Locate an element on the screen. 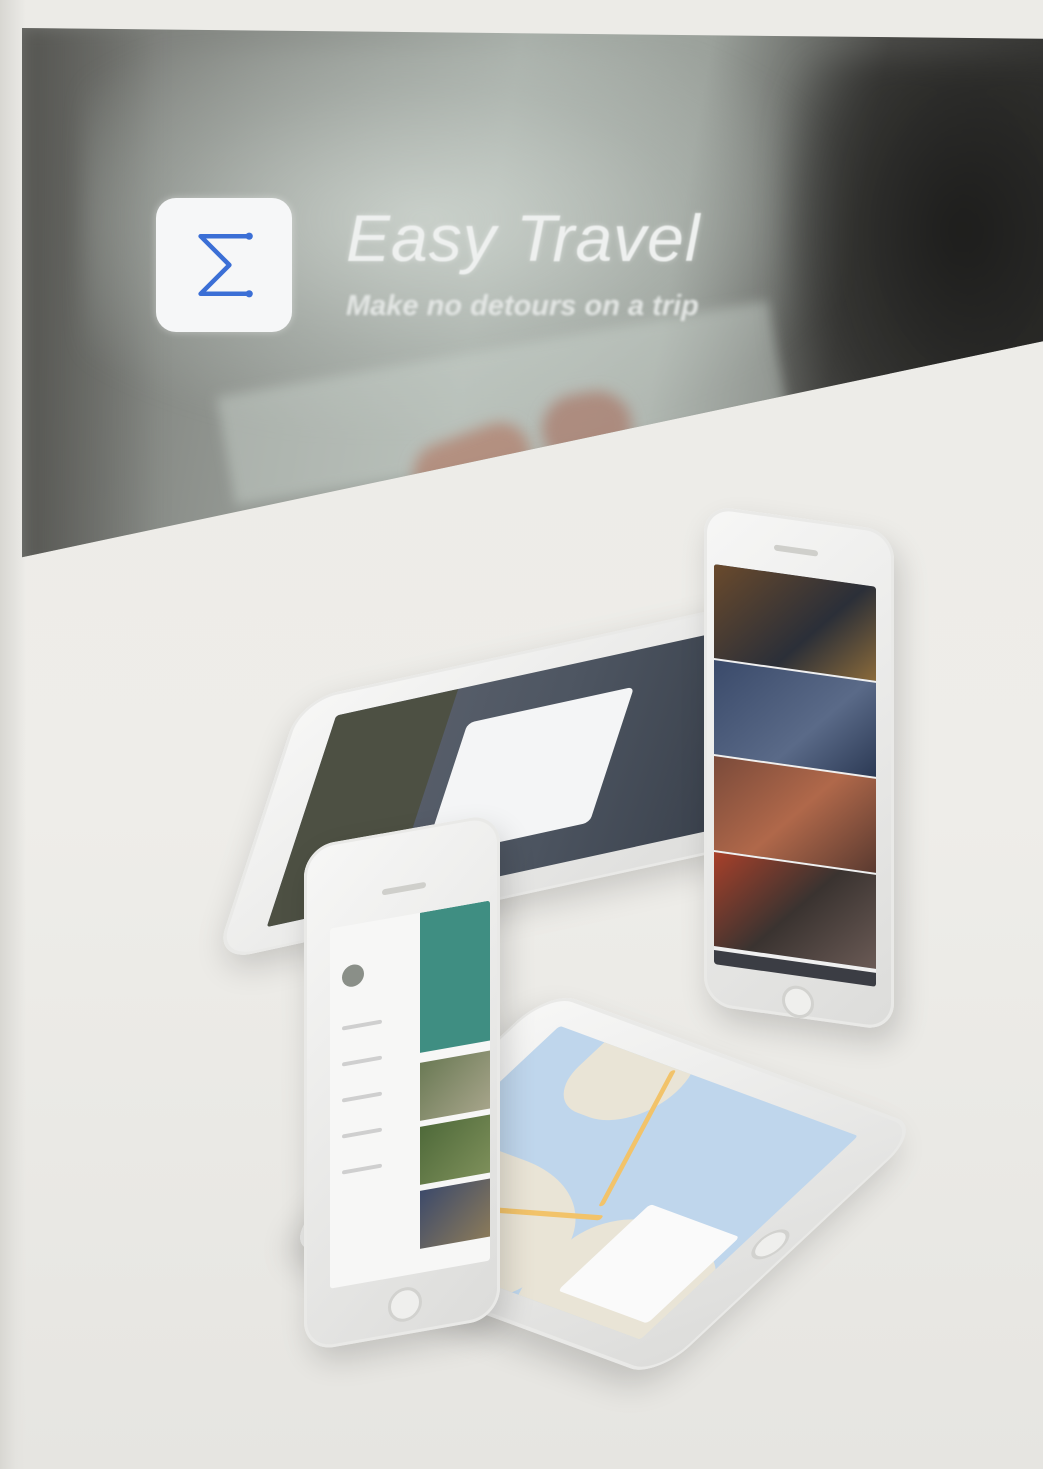  app-icon is located at coordinates (224, 265).